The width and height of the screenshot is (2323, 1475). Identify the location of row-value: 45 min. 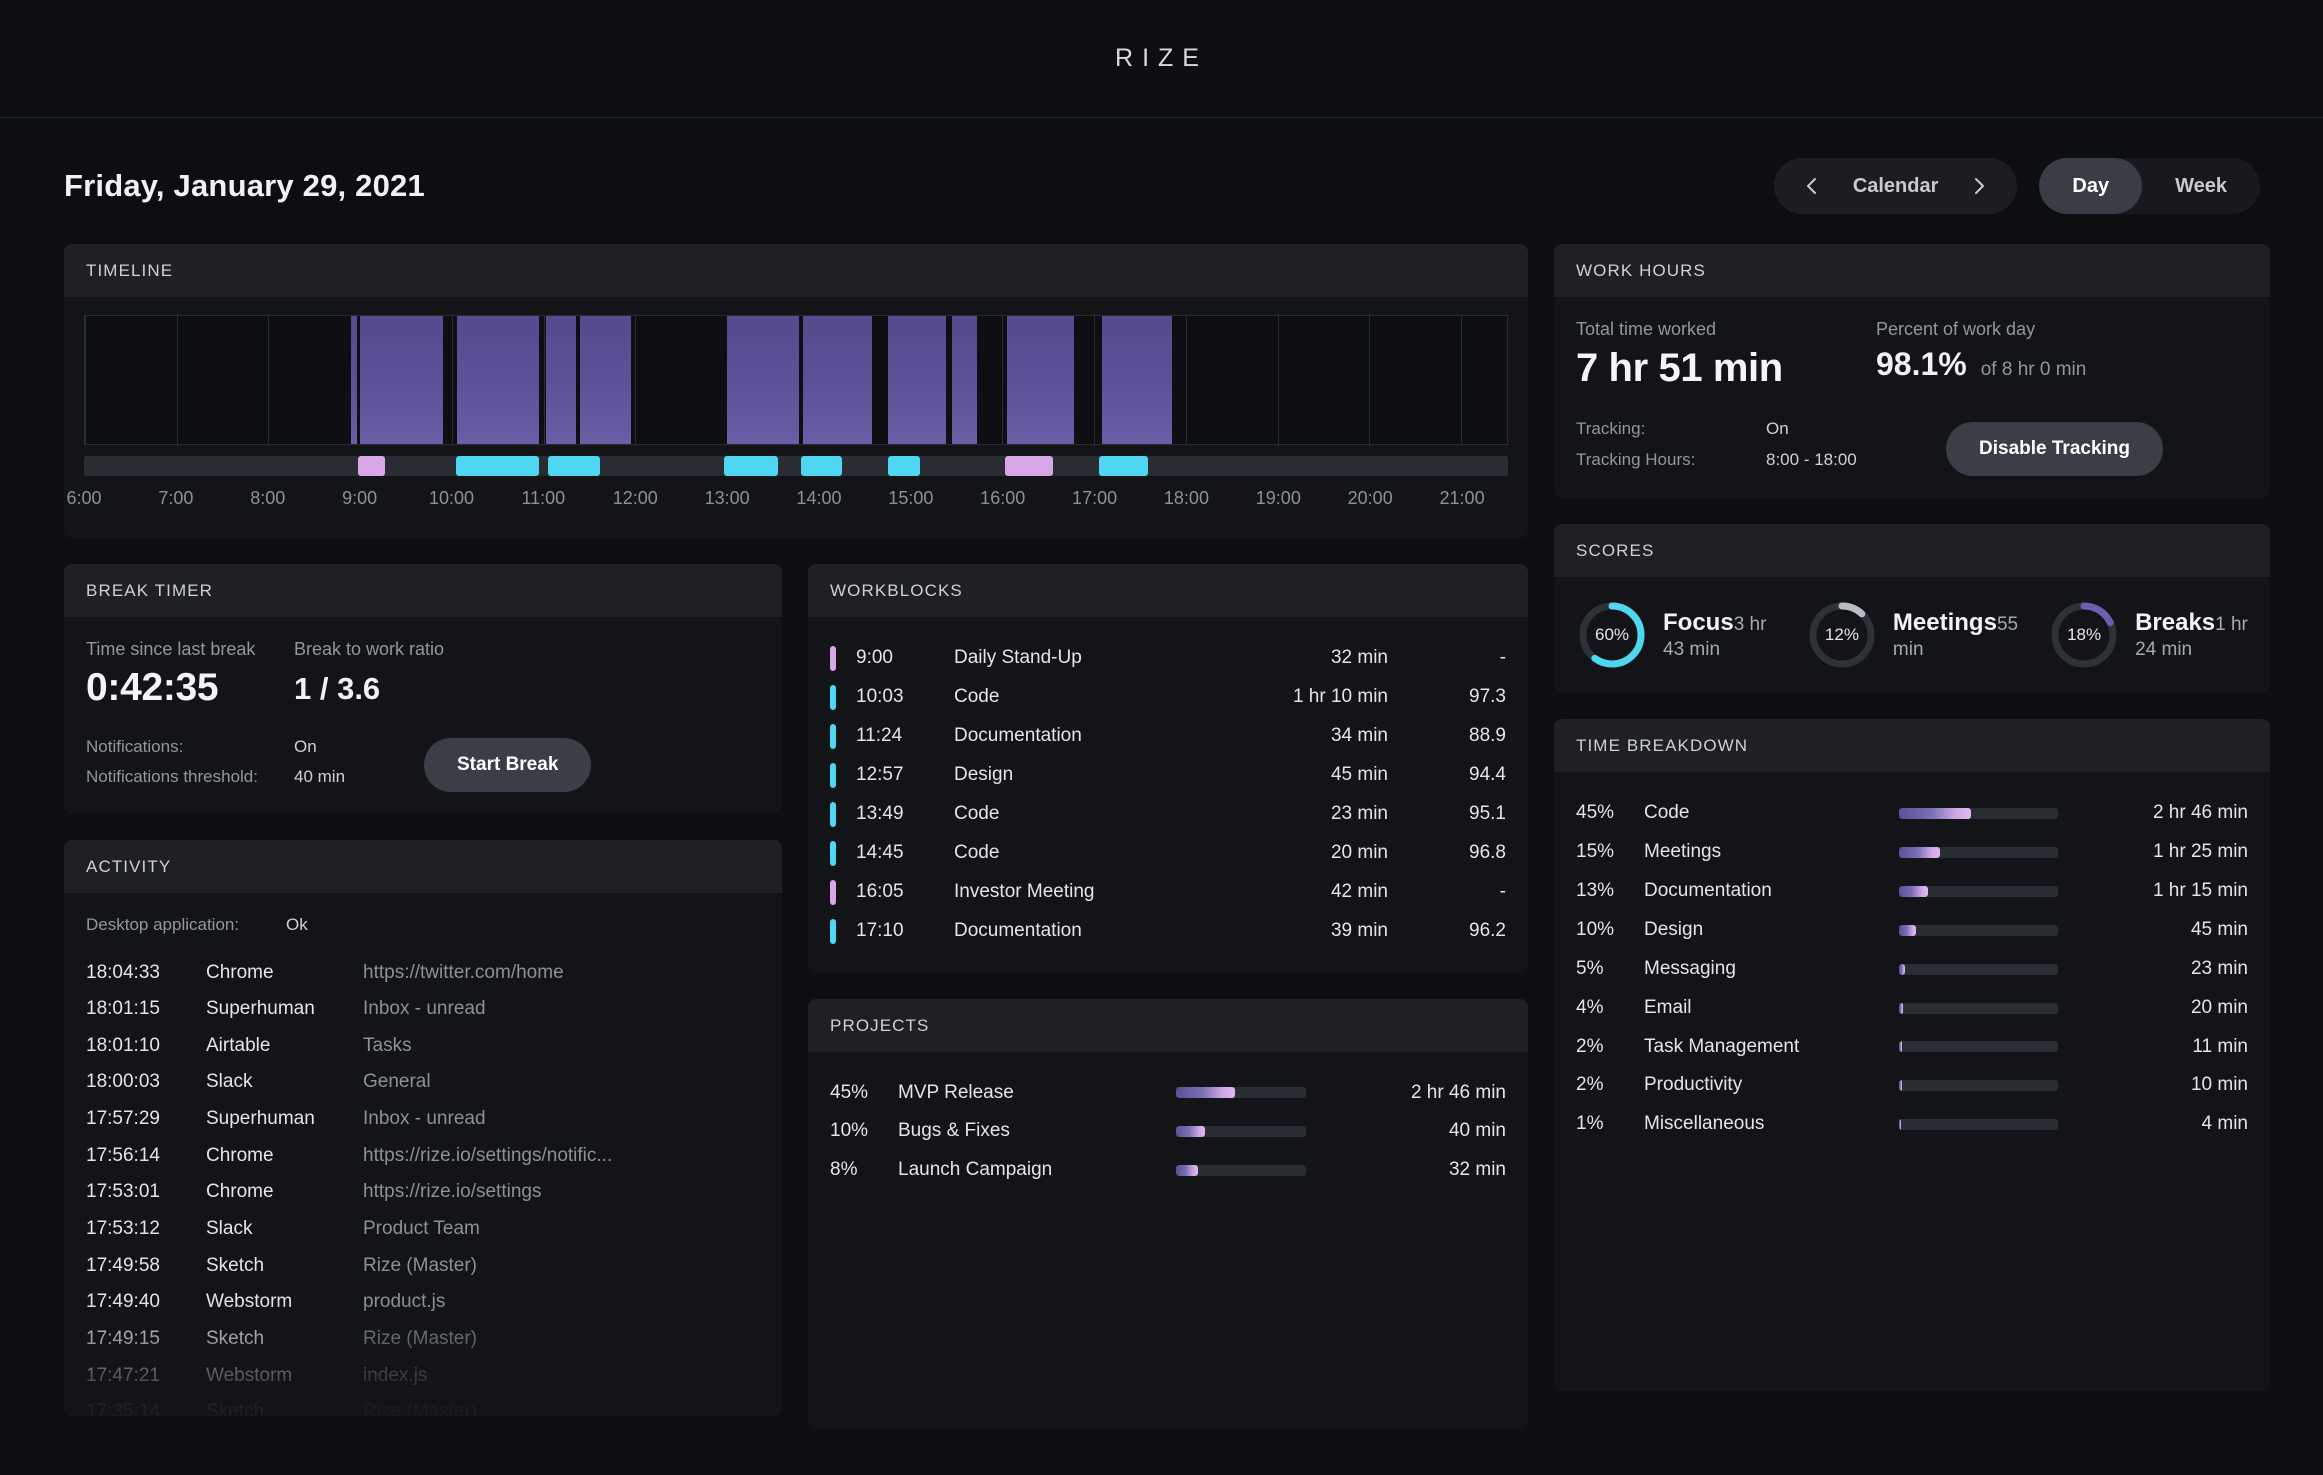
(2219, 929).